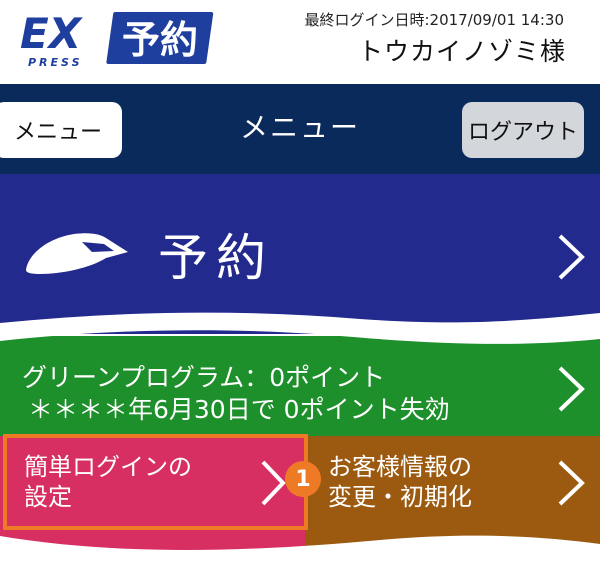  What do you see at coordinates (239, 409) in the screenshot?
I see `green-program-expiry: ＊＊＊＊年6月30日で 0ポイント失効` at bounding box center [239, 409].